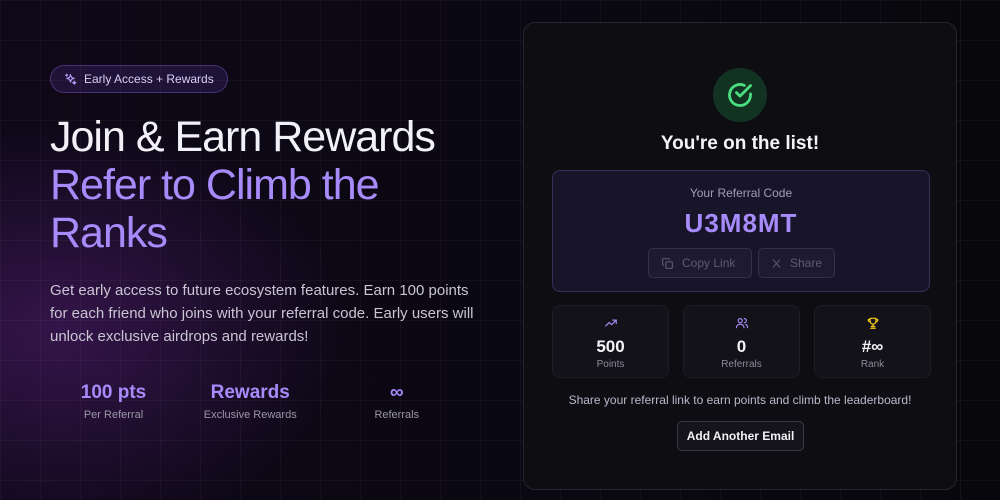 The image size is (1000, 500). What do you see at coordinates (113, 392) in the screenshot?
I see `hero-stat-value: 100 pts` at bounding box center [113, 392].